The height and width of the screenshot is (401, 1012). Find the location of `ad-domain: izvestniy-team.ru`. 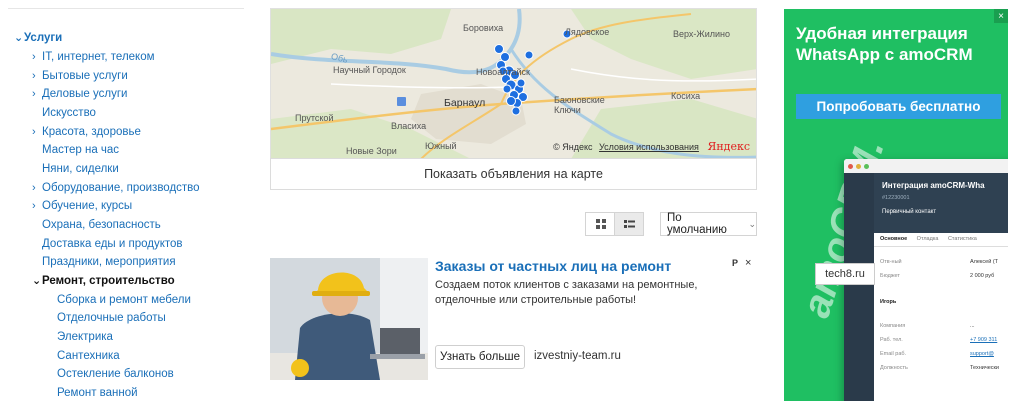

ad-domain: izvestniy-team.ru is located at coordinates (577, 356).